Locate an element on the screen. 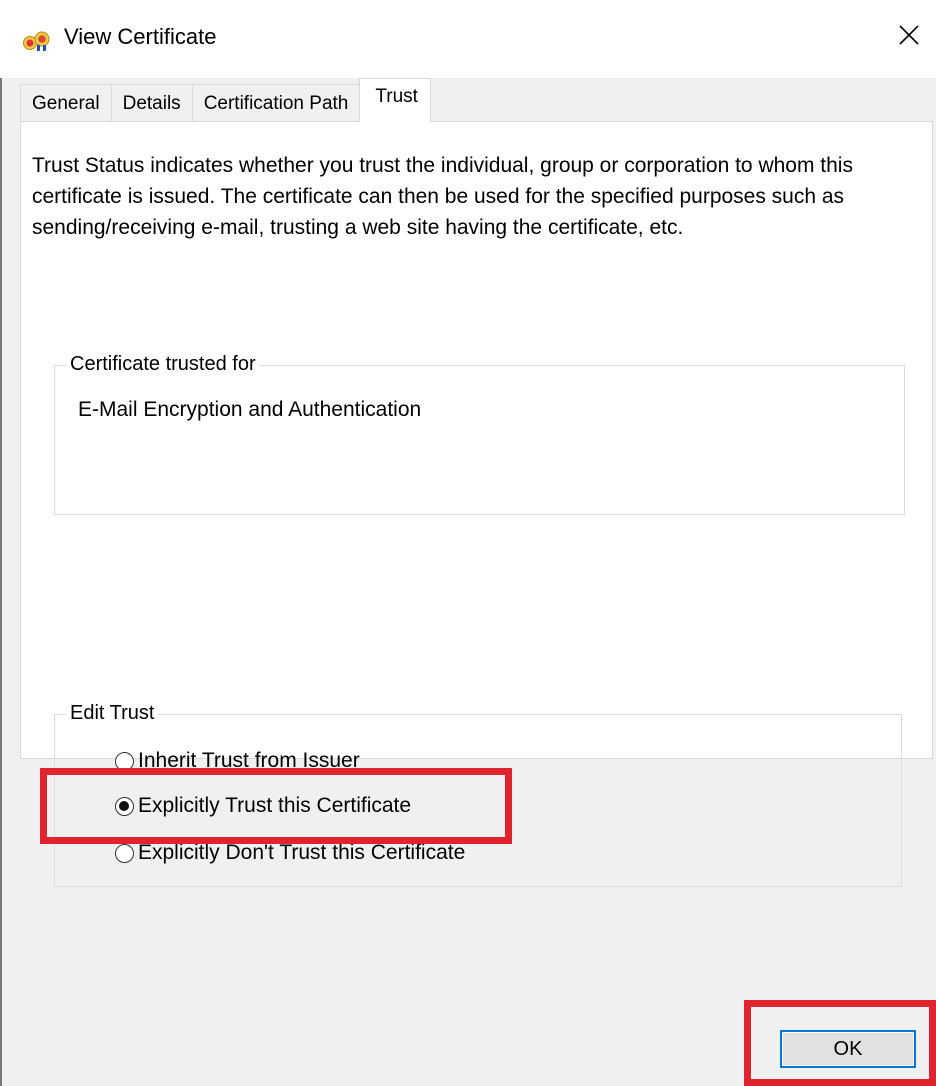 The height and width of the screenshot is (1086, 936). close-button is located at coordinates (909, 37).